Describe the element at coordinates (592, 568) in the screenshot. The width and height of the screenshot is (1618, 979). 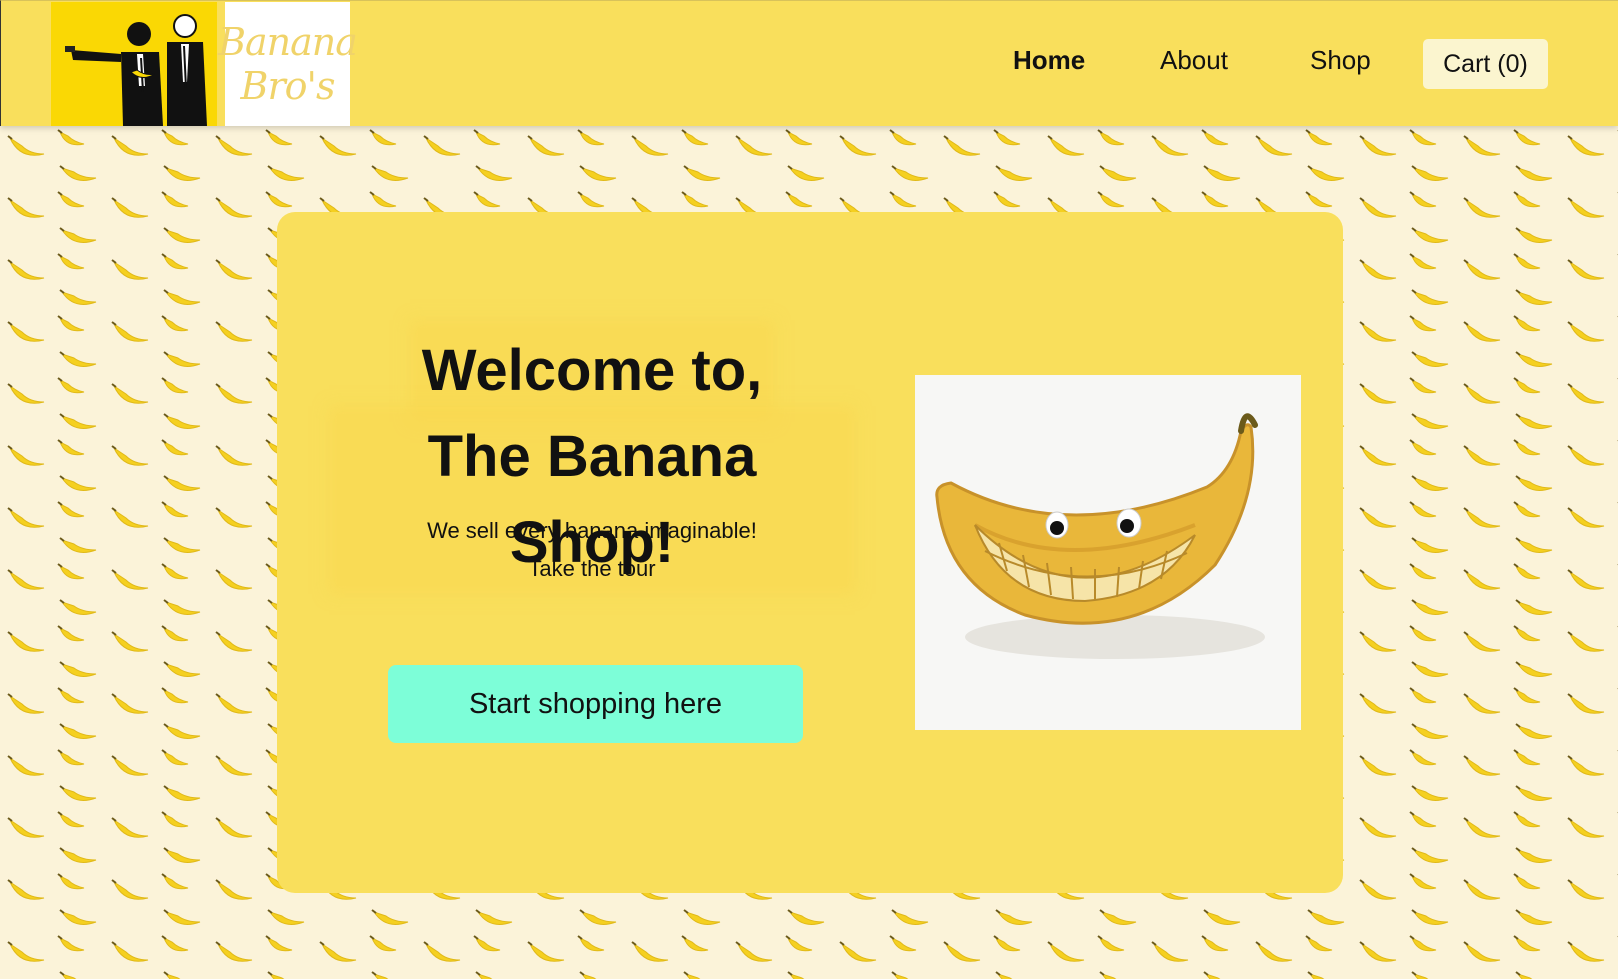
I see `hero-subtitle-line-2: Take the tour` at that location.